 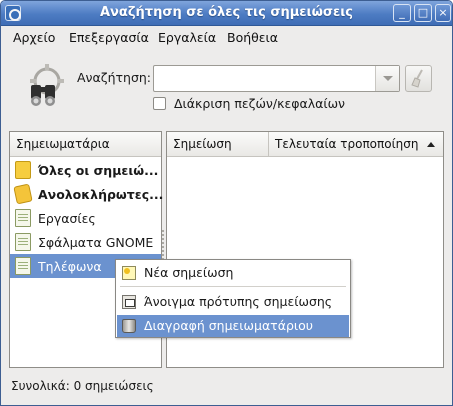 I want to click on case-sensitive-label: Διάκριση πεζών/κεφαλαίων, so click(x=259, y=103).